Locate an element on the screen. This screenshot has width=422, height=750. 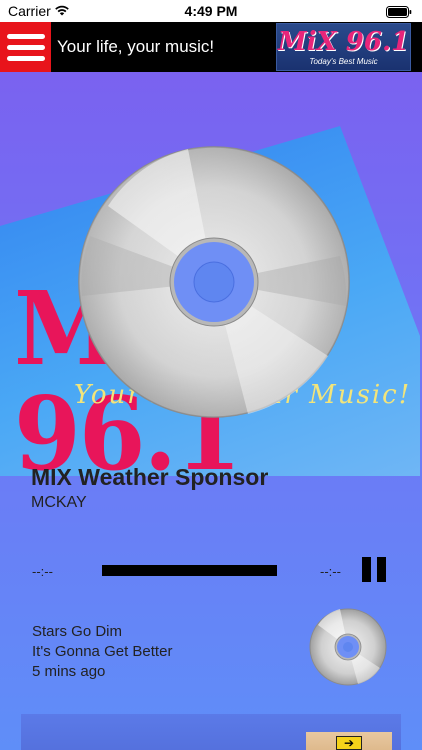
arrow-right-icon: ➔ is located at coordinates (349, 743).